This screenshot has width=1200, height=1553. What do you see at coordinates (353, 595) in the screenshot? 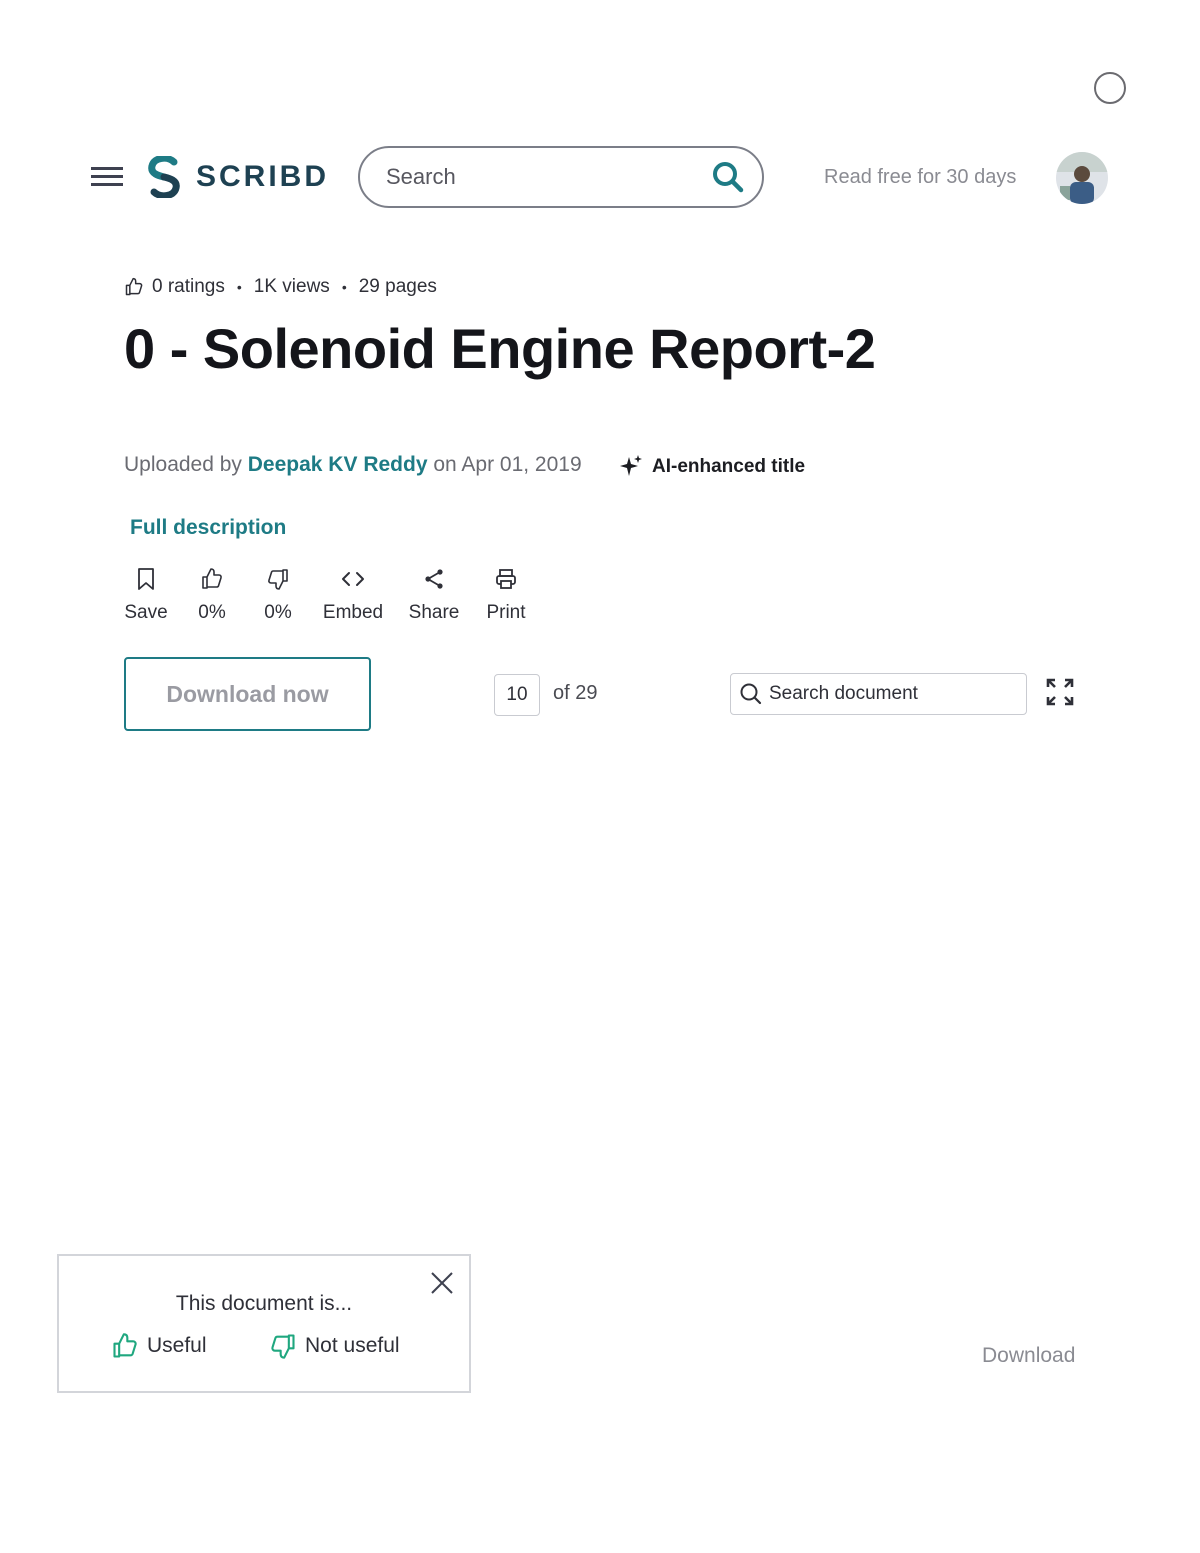
I see `embed-button: Embed` at bounding box center [353, 595].